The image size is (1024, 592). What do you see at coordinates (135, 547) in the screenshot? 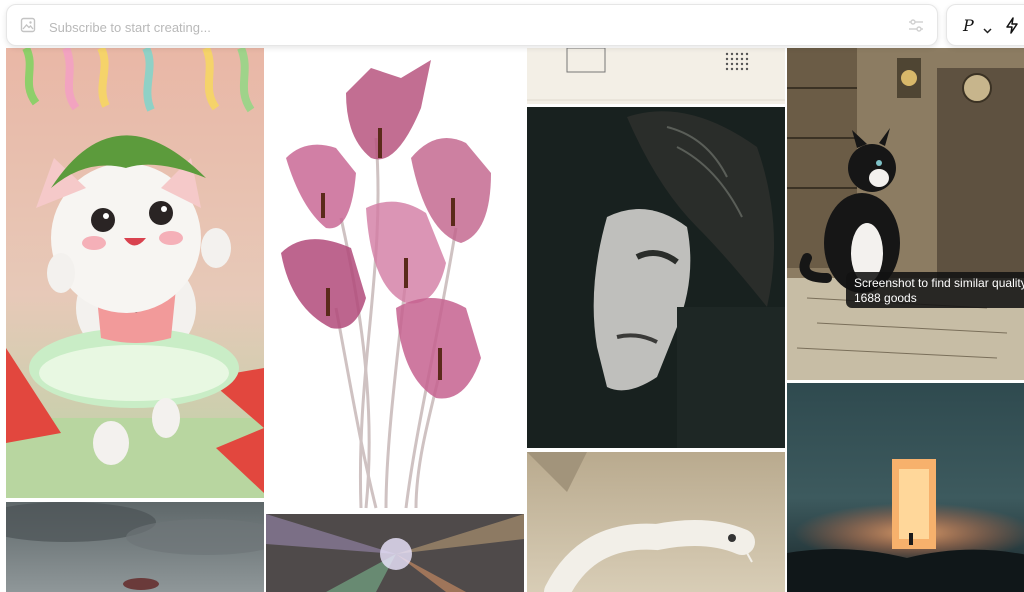
I see `stormy-sky-image` at bounding box center [135, 547].